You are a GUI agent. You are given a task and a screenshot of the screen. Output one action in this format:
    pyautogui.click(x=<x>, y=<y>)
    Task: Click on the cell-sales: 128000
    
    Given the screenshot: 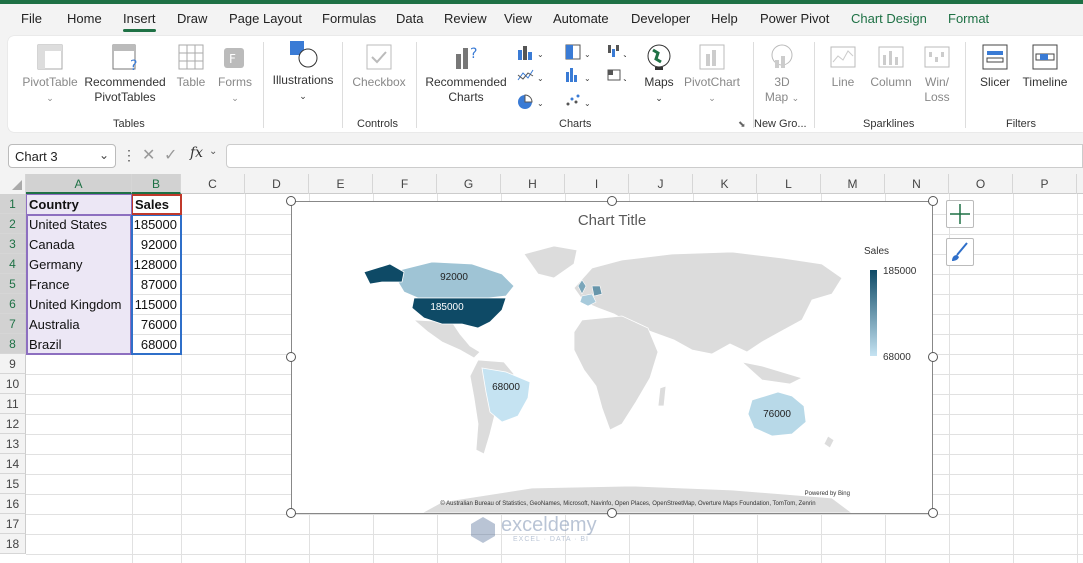 What is the action you would take?
    pyautogui.click(x=156, y=265)
    